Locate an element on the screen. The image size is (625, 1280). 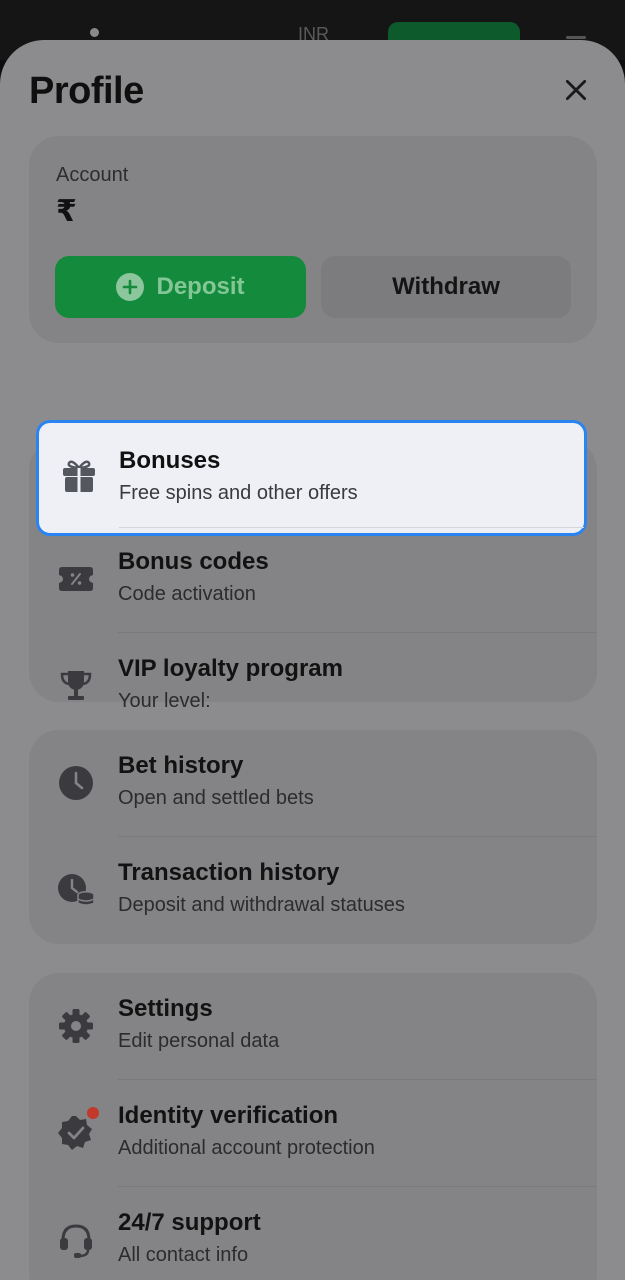
headset-icon is located at coordinates (76, 1240).